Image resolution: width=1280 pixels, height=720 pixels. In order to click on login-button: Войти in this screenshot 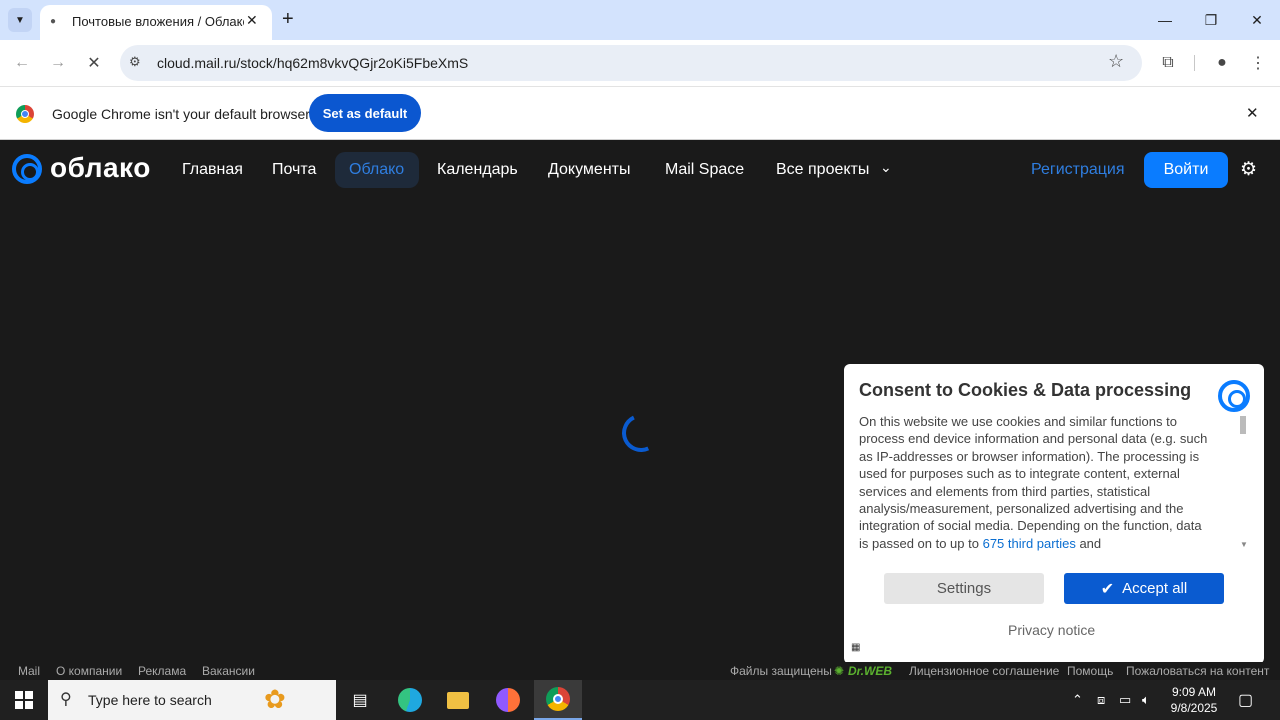, I will do `click(1186, 170)`.